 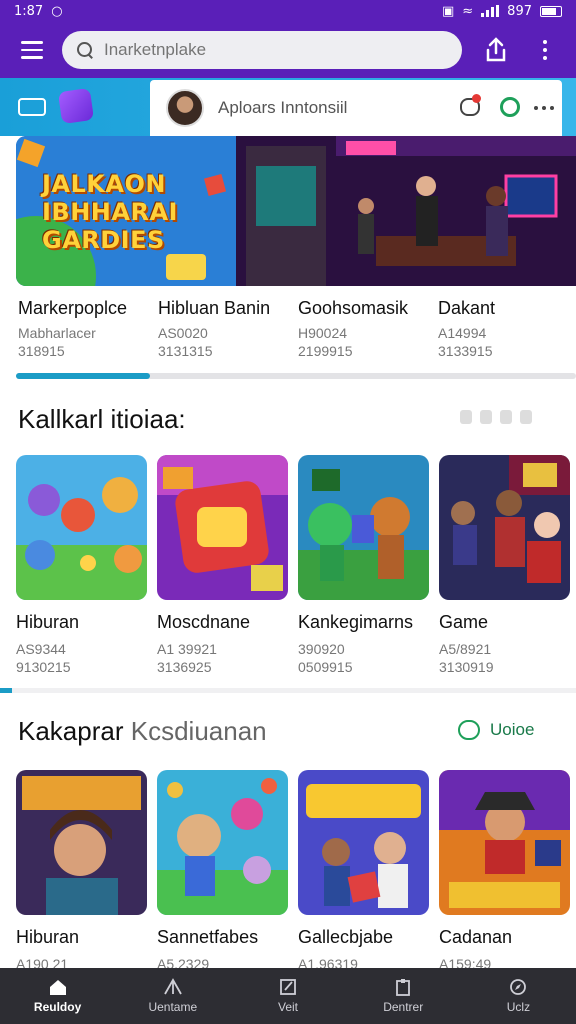 I want to click on user-card: Aploars Inntonsiil, so click(x=356, y=108).